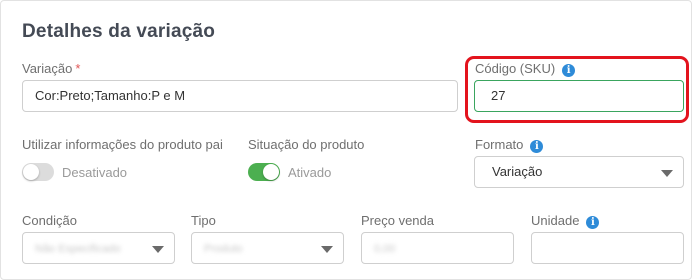  Describe the element at coordinates (437, 248) in the screenshot. I see `preco-field: 0,00` at that location.